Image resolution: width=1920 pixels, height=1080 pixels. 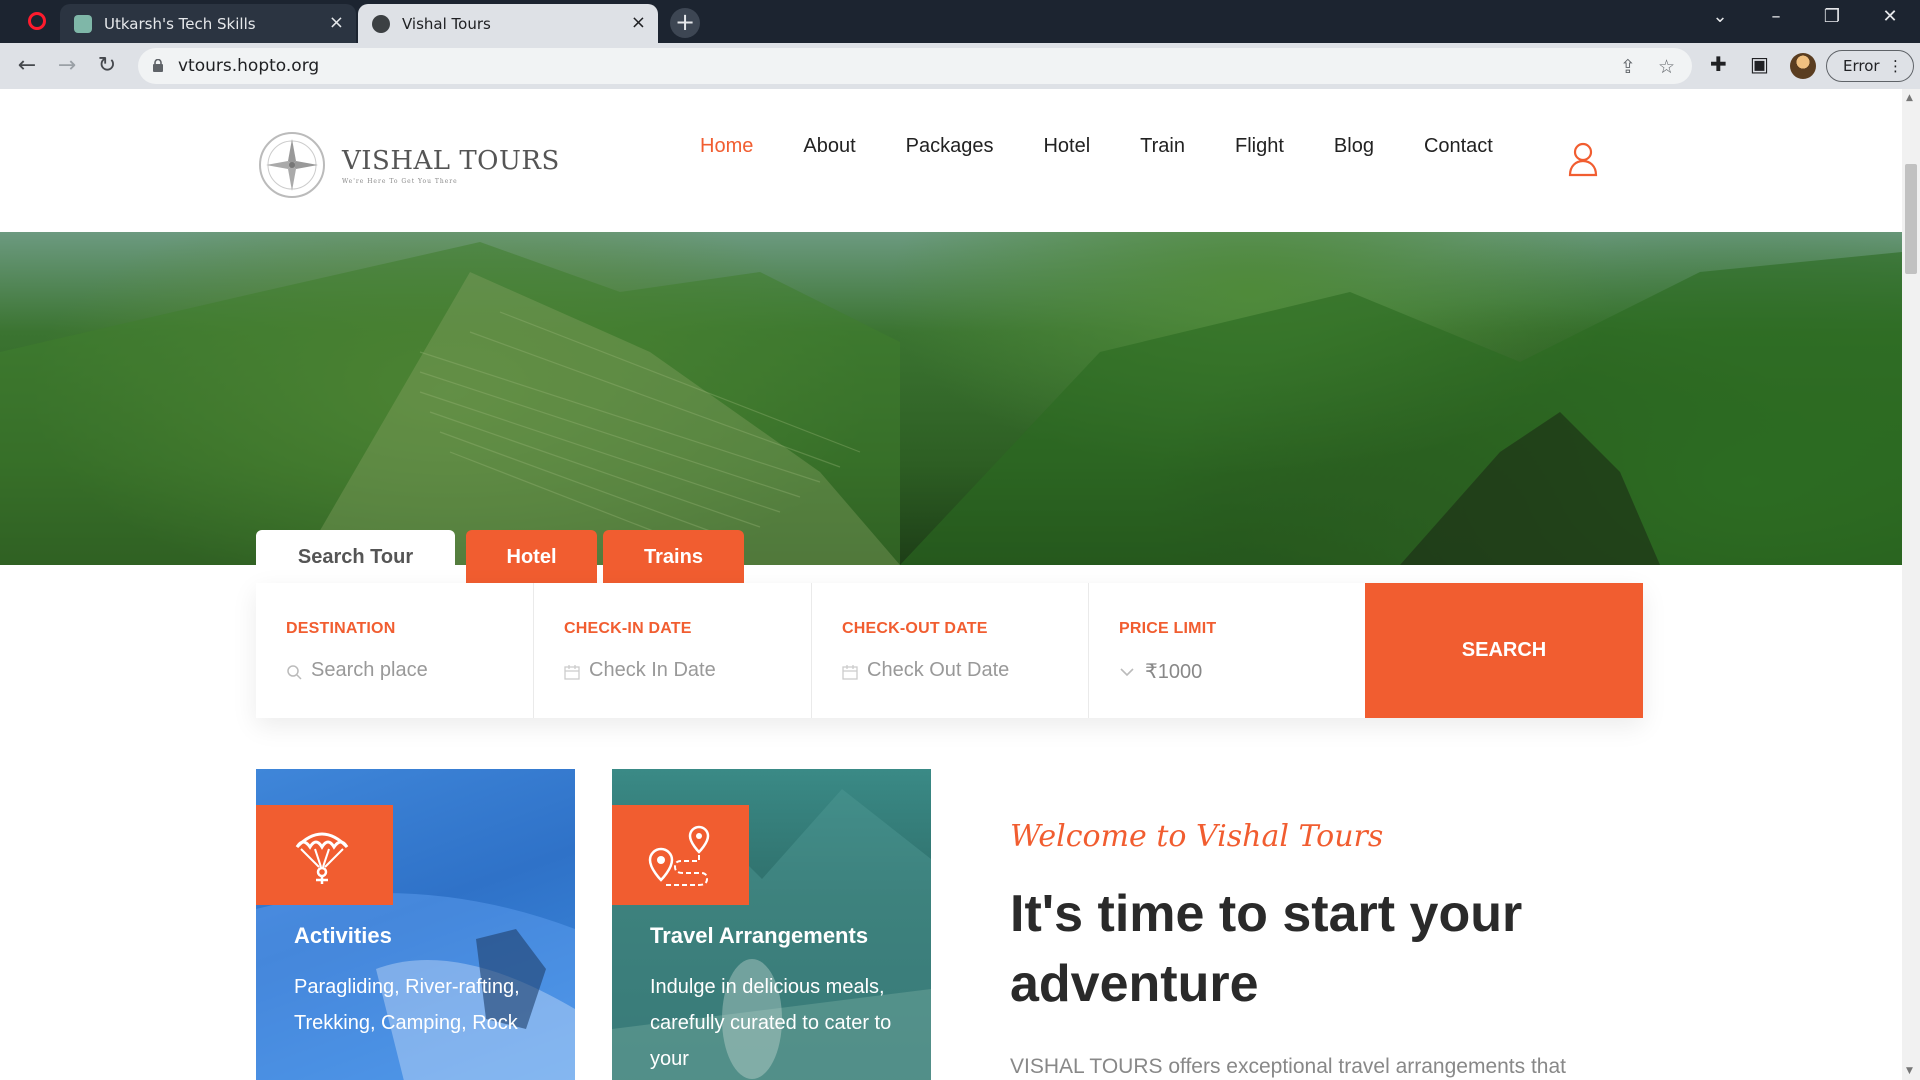 What do you see at coordinates (1354, 146) in the screenshot?
I see `nav-blog: Blog` at bounding box center [1354, 146].